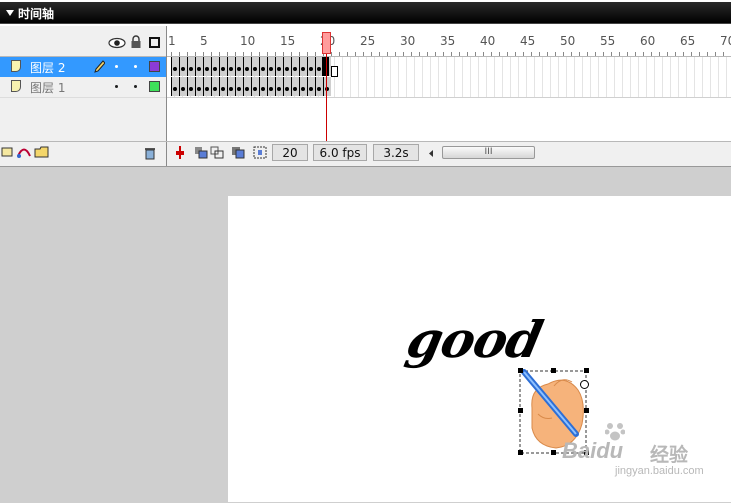 This screenshot has height=503, width=731. What do you see at coordinates (584, 384) in the screenshot?
I see `registration-point` at bounding box center [584, 384].